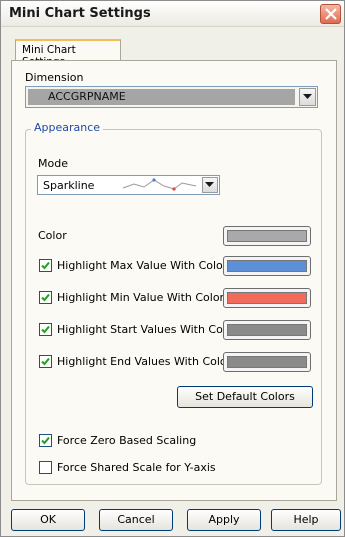  I want to click on dimension-select: ACCGRPNAME, so click(171, 97).